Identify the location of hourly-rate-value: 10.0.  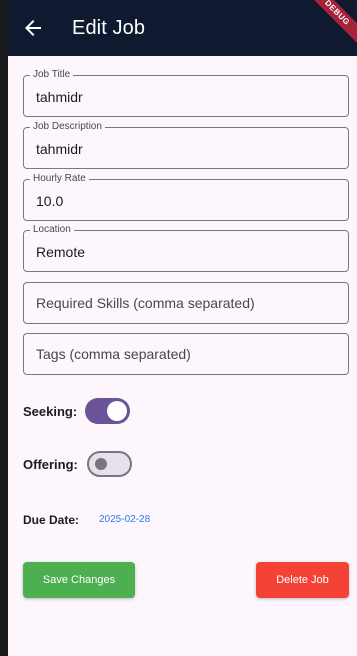
(50, 201).